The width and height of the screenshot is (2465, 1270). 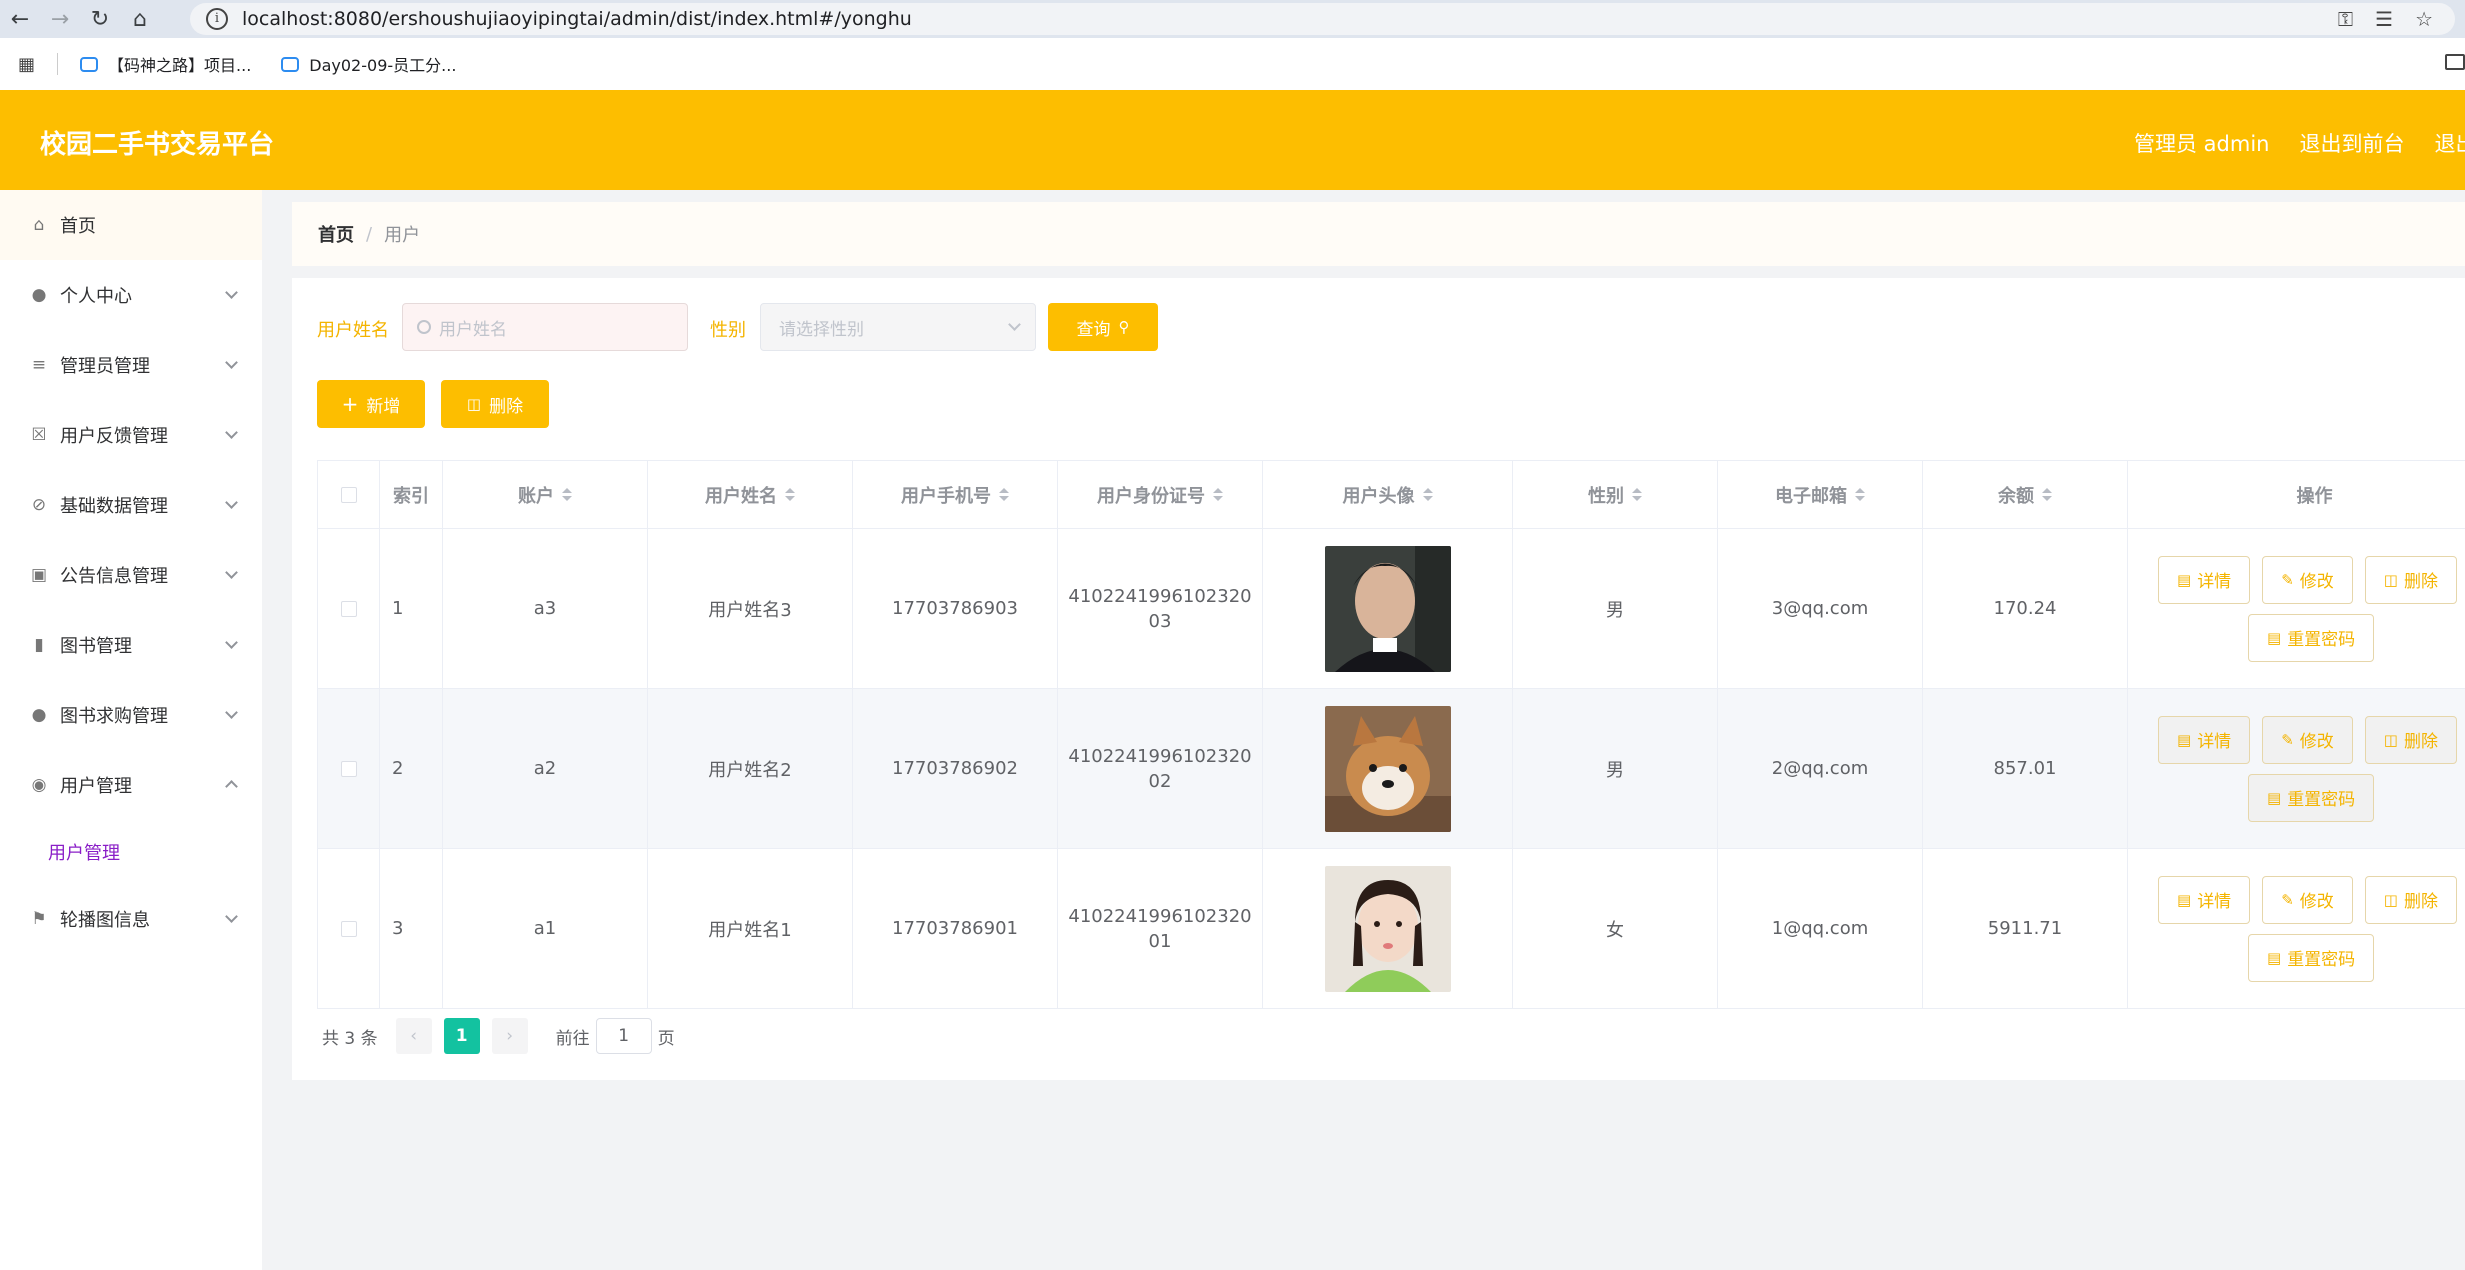 What do you see at coordinates (2016, 496) in the screenshot?
I see `header-label: 余额` at bounding box center [2016, 496].